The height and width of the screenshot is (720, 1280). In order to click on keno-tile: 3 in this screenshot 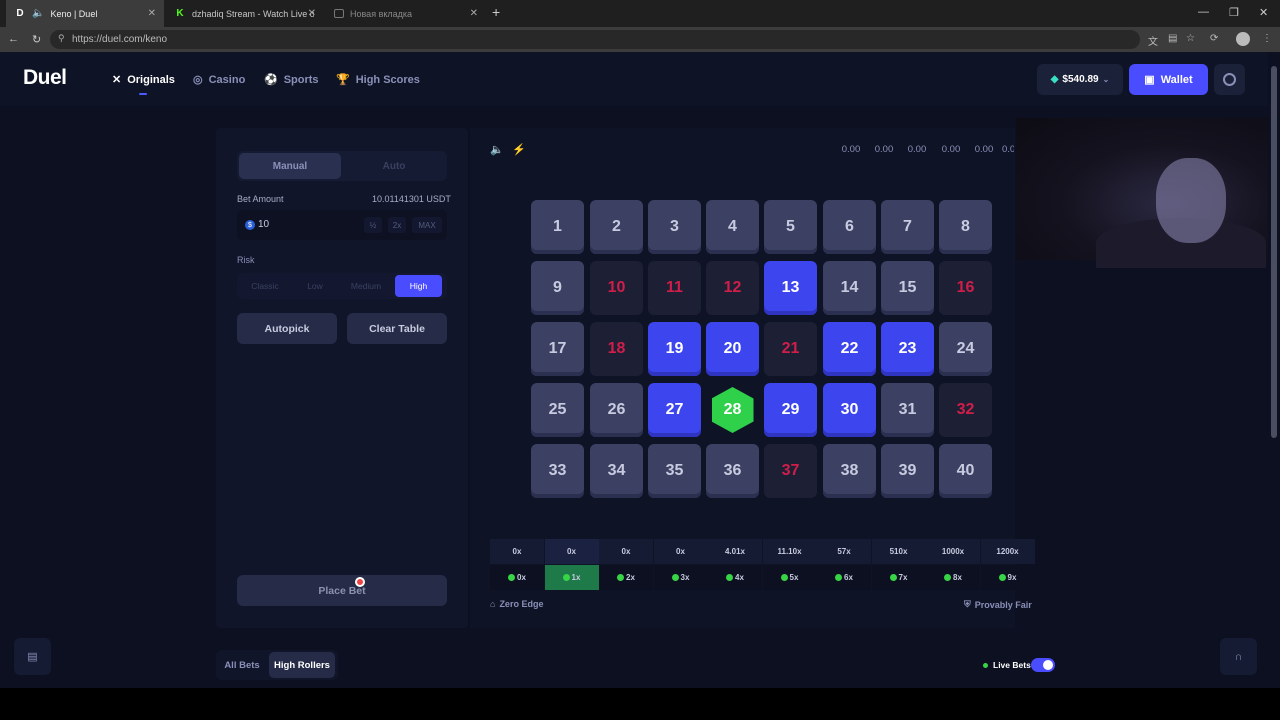, I will do `click(674, 227)`.